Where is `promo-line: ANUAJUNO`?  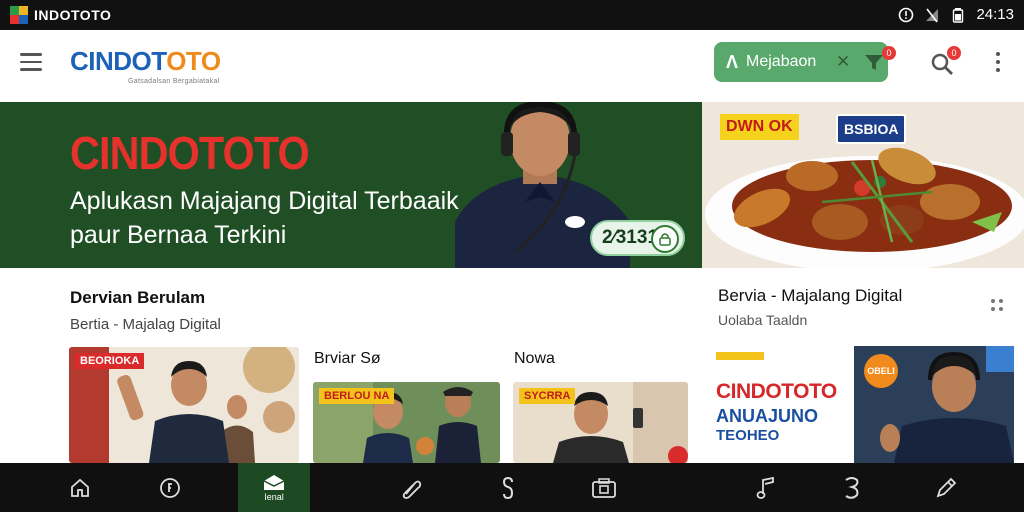
promo-line: ANUAJUNO is located at coordinates (767, 416).